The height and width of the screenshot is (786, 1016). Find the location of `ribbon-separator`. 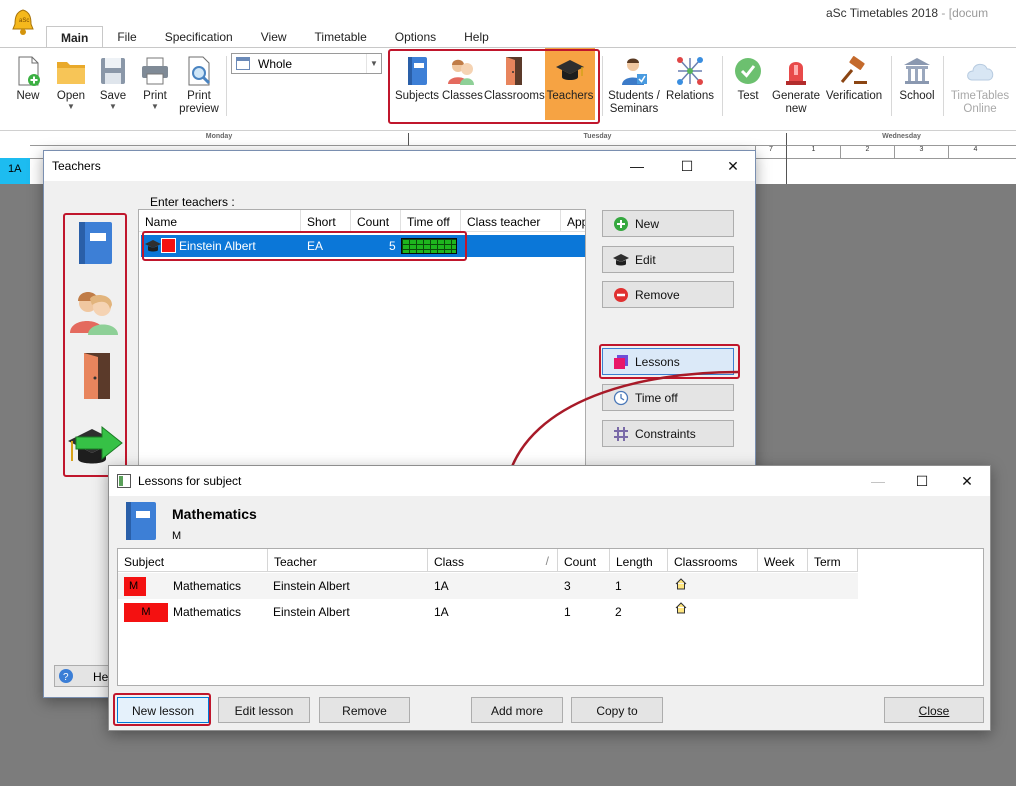

ribbon-separator is located at coordinates (722, 86).